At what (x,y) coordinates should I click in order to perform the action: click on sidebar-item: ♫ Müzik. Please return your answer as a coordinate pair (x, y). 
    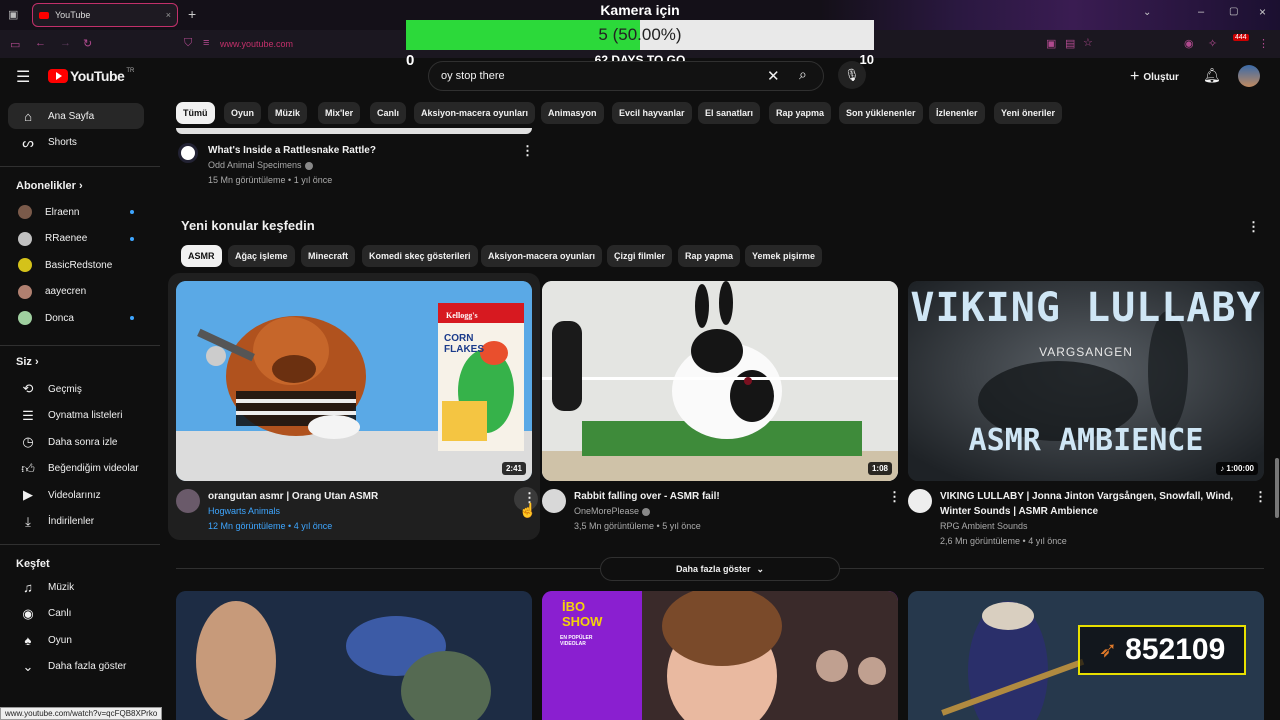
    Looking at the image, I should click on (76, 587).